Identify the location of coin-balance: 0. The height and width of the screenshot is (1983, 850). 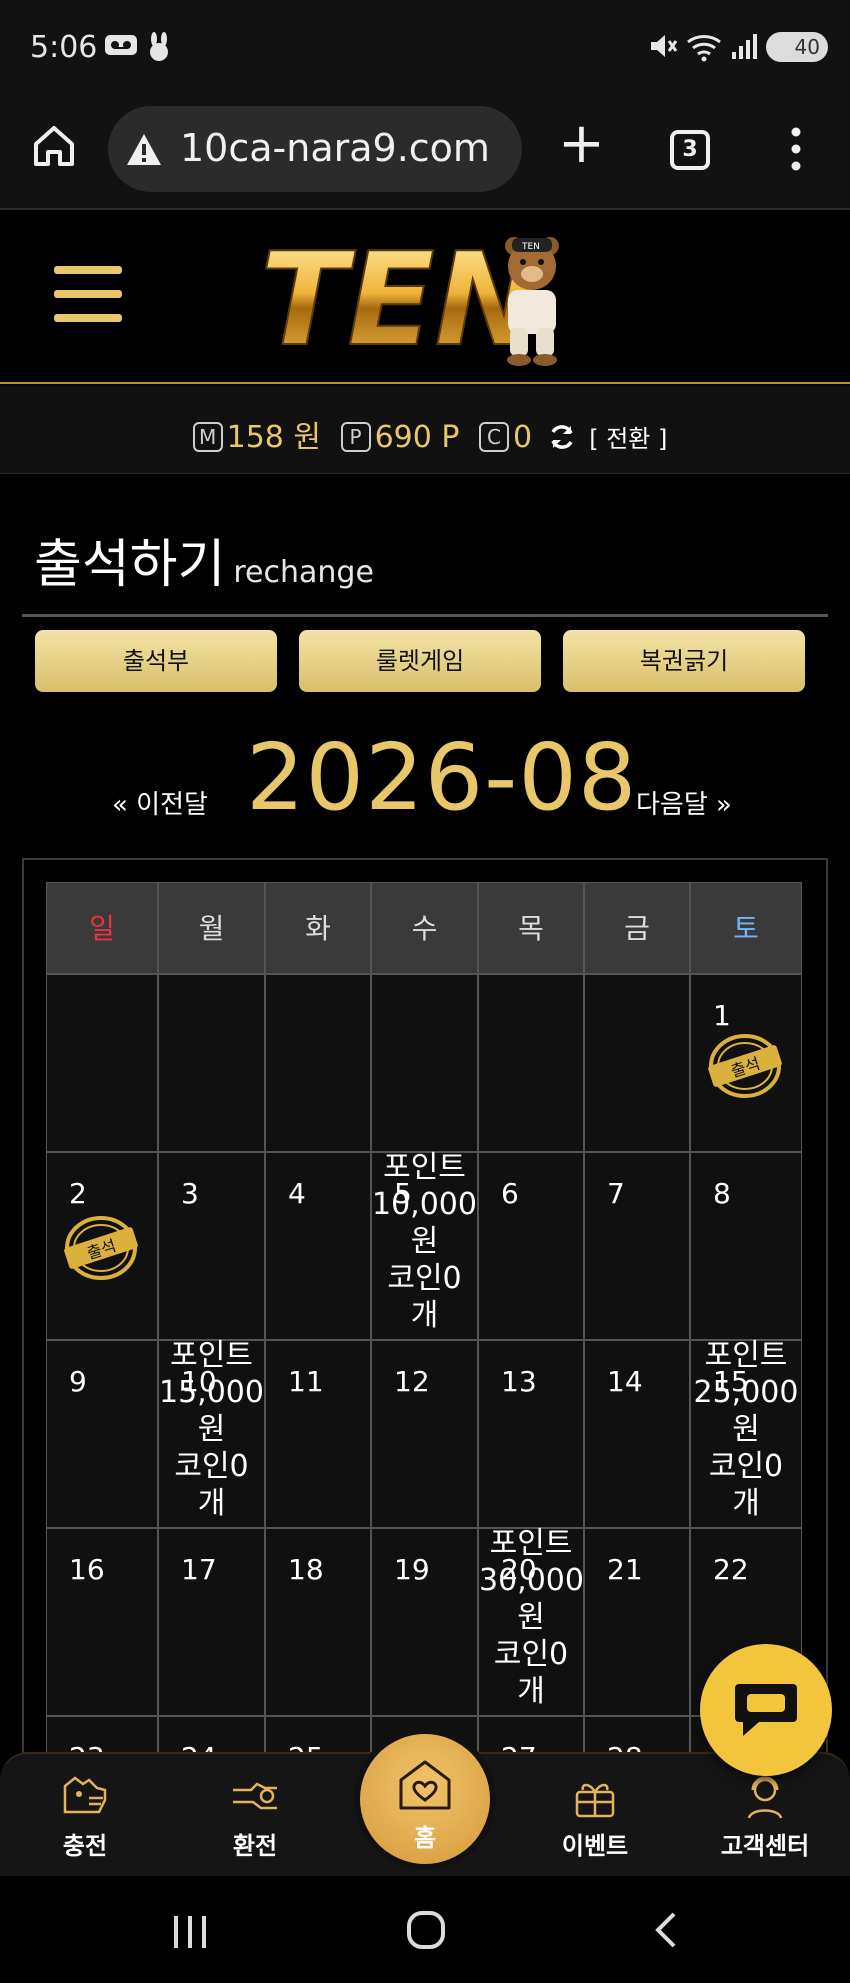
(523, 437).